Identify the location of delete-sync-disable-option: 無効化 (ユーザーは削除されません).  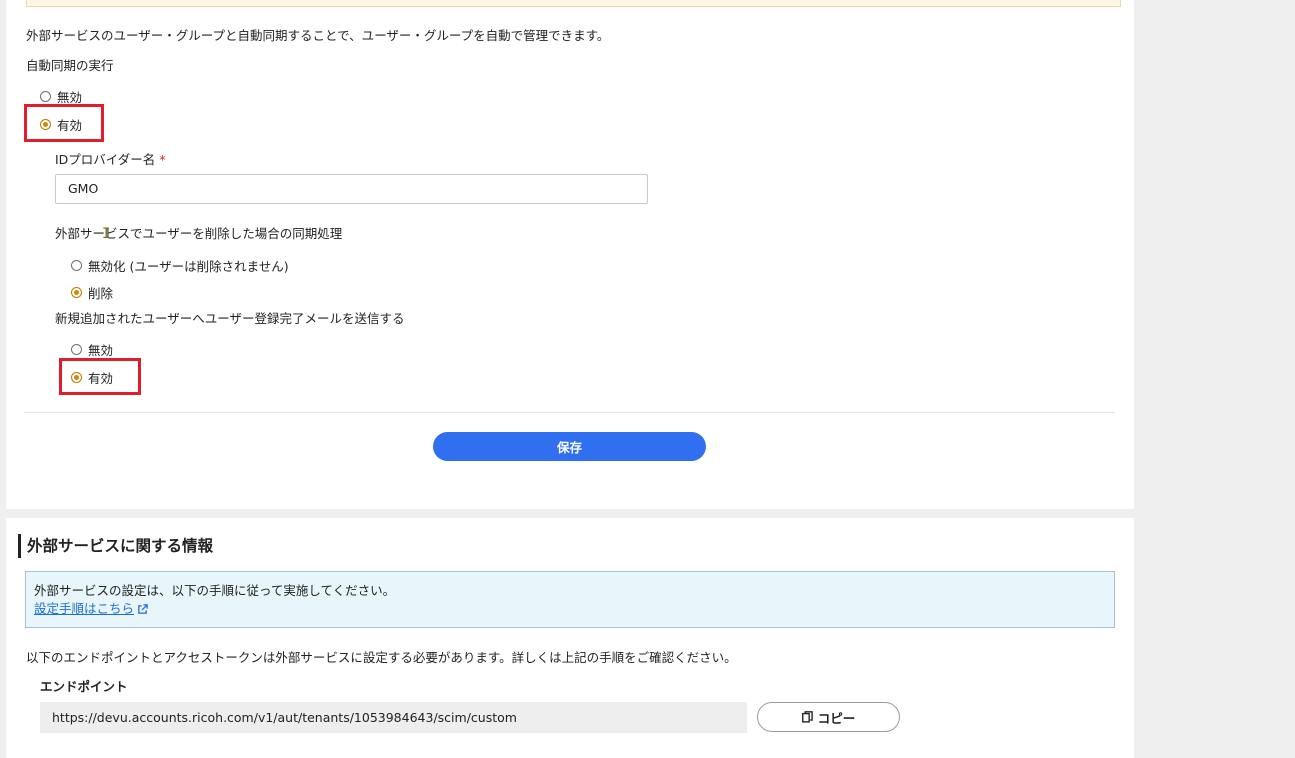
(180, 265).